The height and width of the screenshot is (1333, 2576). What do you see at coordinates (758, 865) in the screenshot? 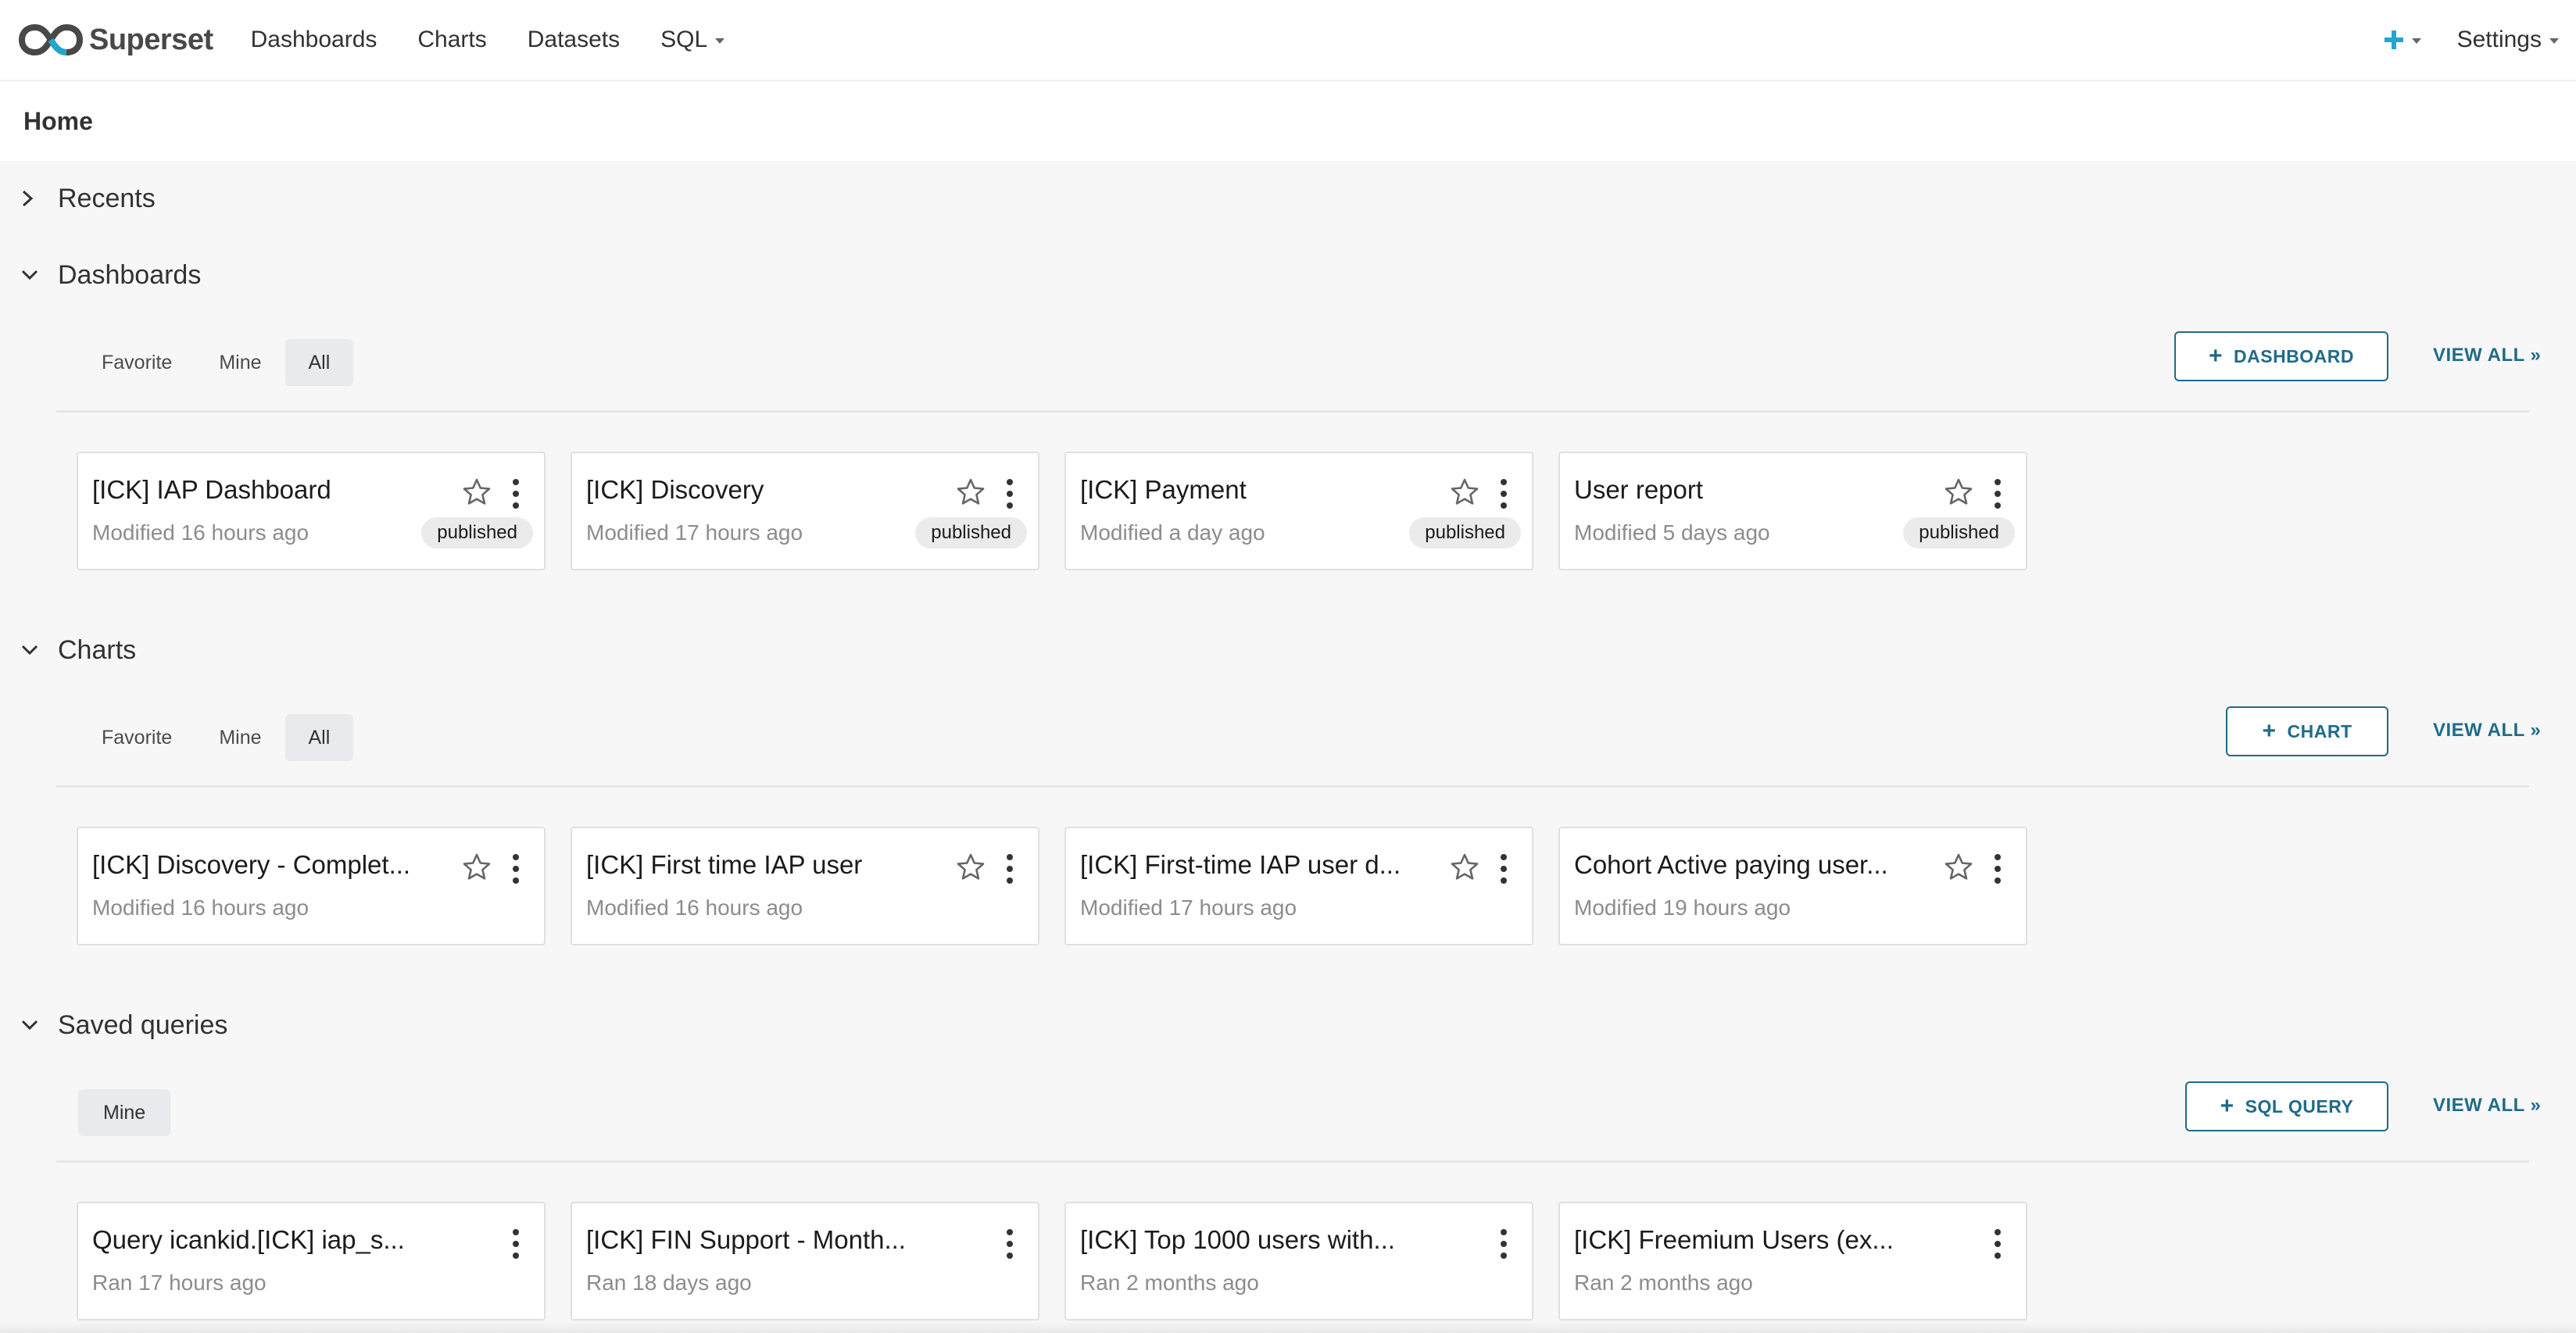
I see `card-title: [ICK] First time IAP user` at bounding box center [758, 865].